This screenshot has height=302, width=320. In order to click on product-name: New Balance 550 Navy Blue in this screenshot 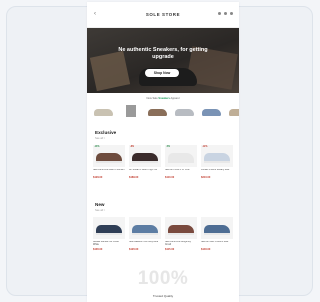, I will do `click(144, 242)`.